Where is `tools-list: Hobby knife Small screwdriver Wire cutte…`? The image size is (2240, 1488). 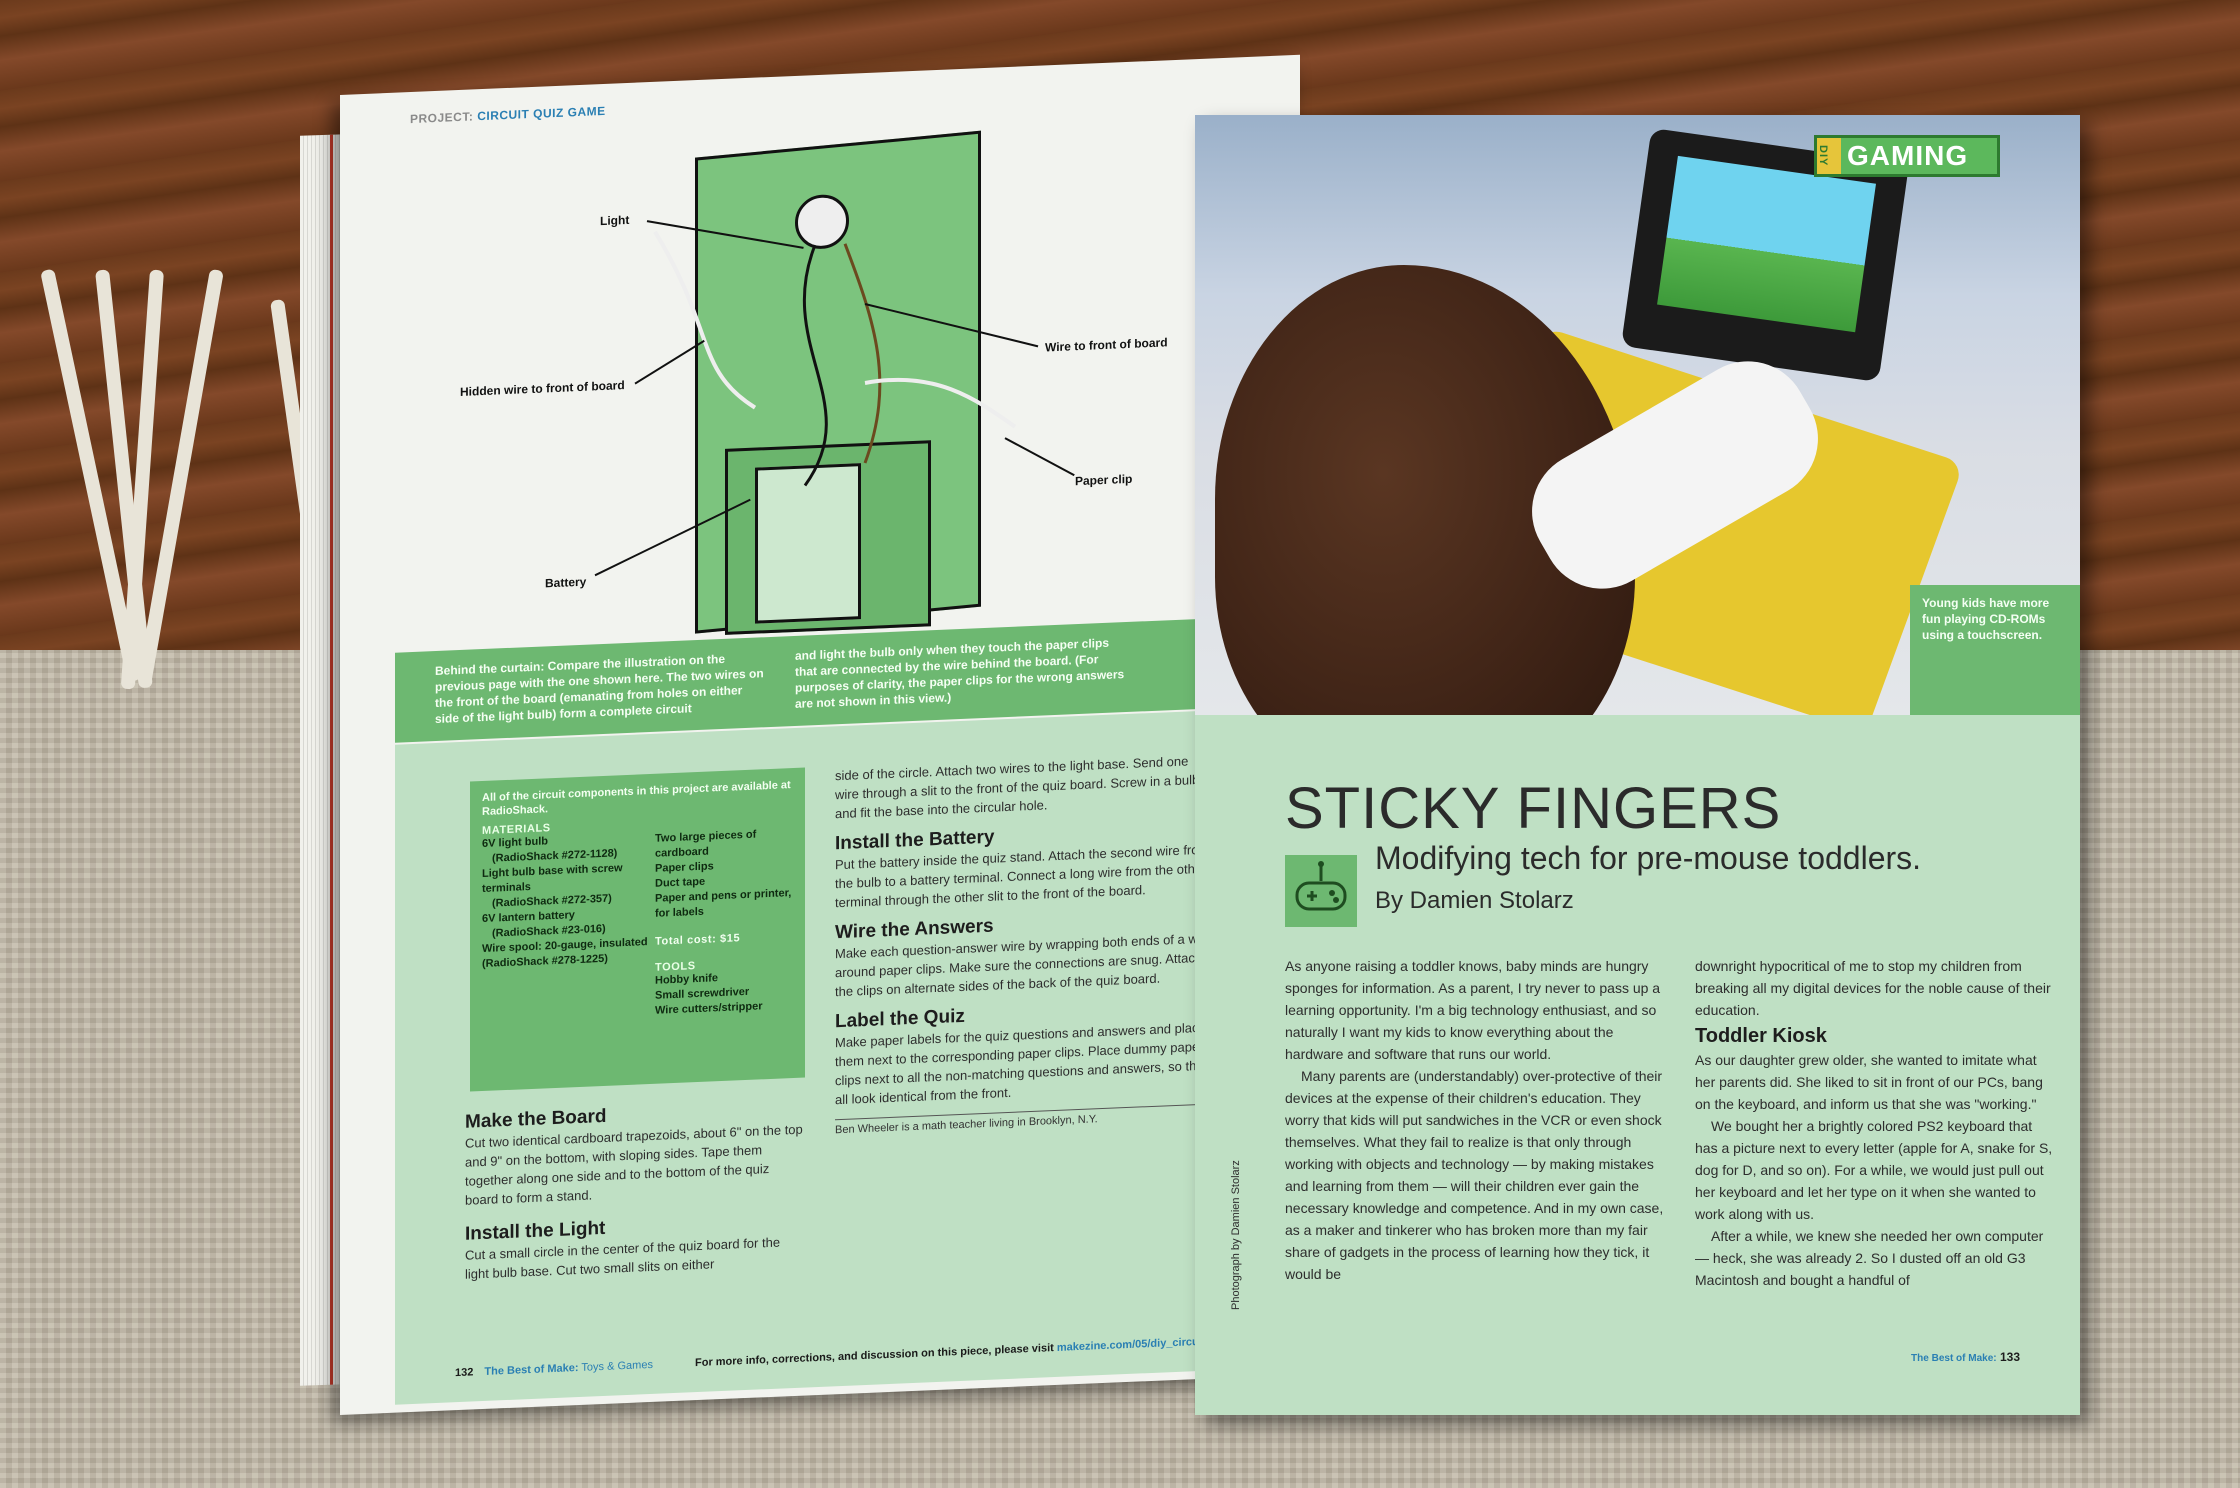
tools-list: Hobby knife Small screwdriver Wire cutte… is located at coordinates (725, 993).